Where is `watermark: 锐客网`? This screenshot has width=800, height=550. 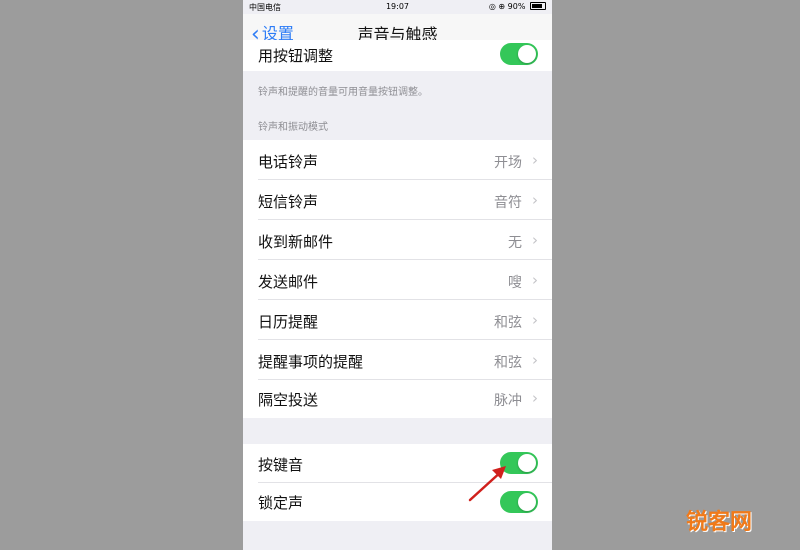
watermark: 锐客网 is located at coordinates (718, 522).